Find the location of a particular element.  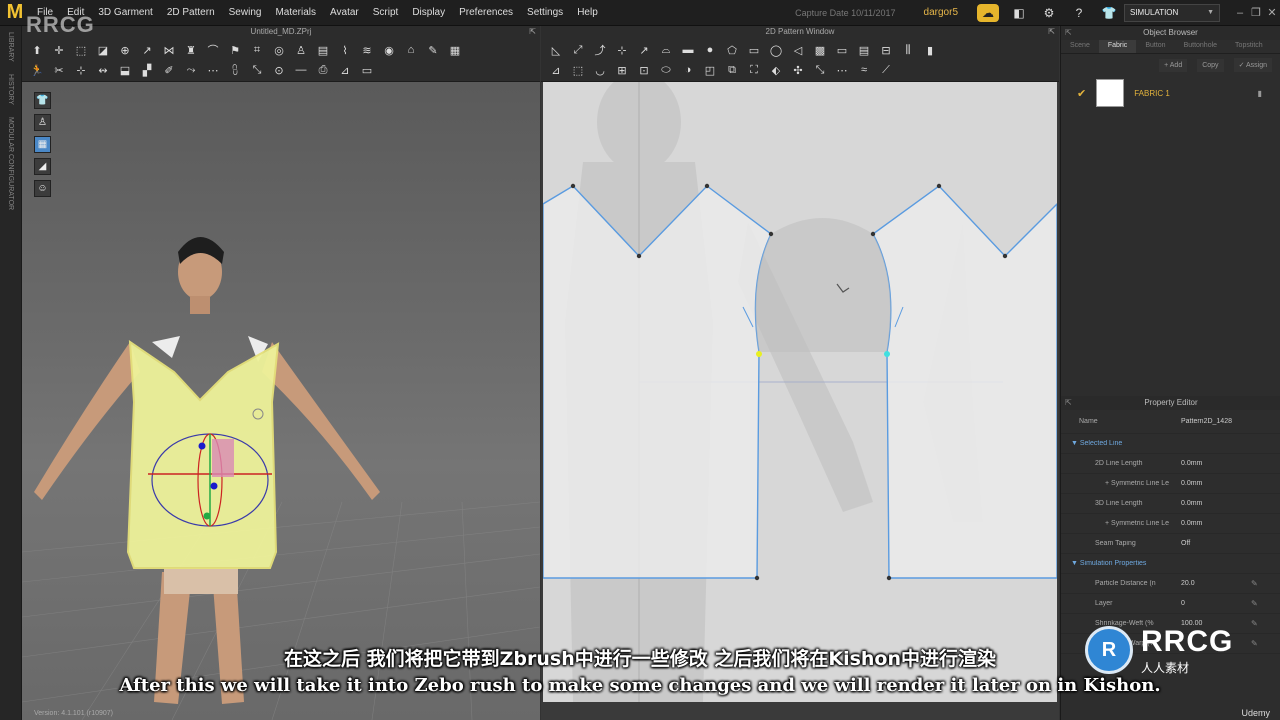

tab-fabric: Fabric is located at coordinates (1117, 46).